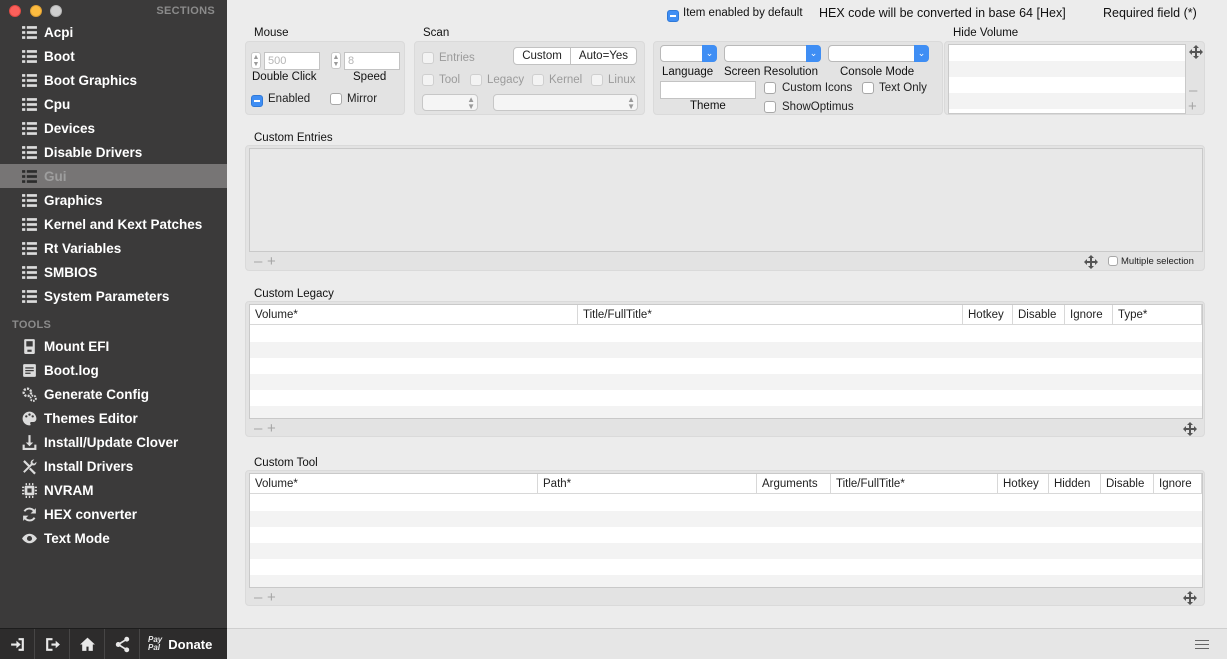 The height and width of the screenshot is (659, 1227). I want to click on speed-label: Speed, so click(370, 77).